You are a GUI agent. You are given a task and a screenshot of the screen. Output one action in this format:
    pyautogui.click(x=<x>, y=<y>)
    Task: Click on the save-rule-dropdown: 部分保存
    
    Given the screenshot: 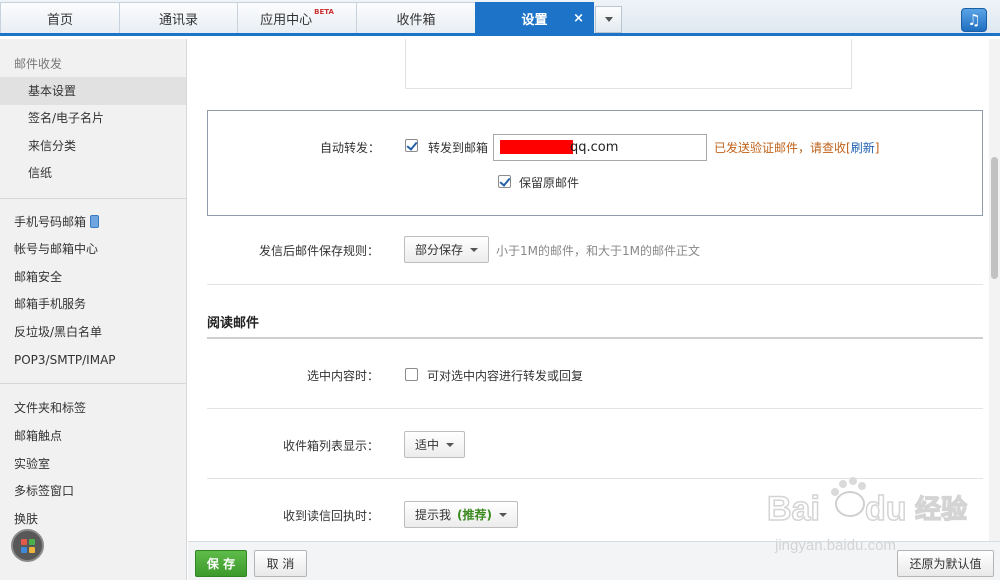 What is the action you would take?
    pyautogui.click(x=447, y=249)
    